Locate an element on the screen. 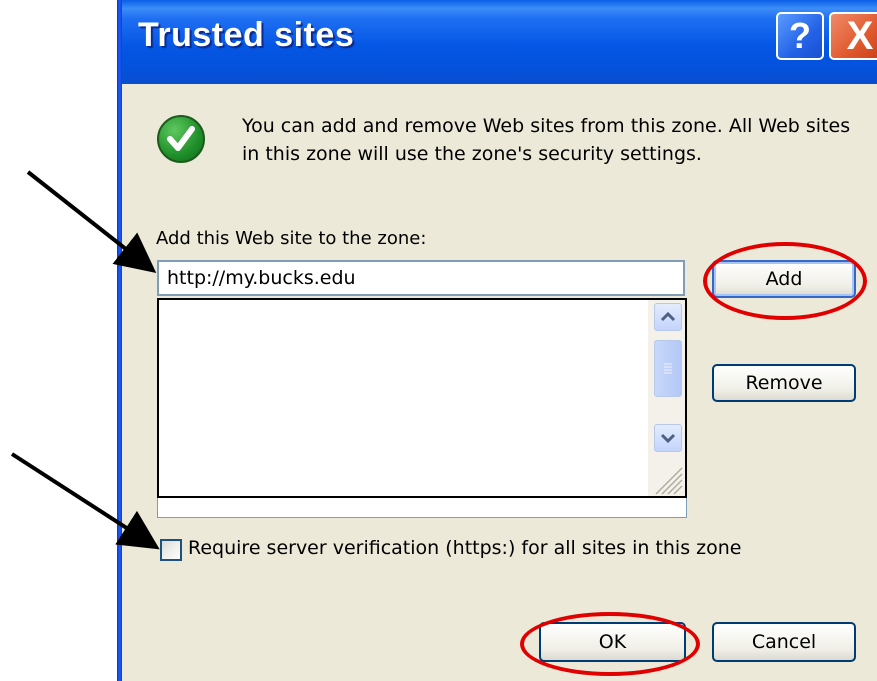 The height and width of the screenshot is (681, 877). chevron-up-icon is located at coordinates (668, 316).